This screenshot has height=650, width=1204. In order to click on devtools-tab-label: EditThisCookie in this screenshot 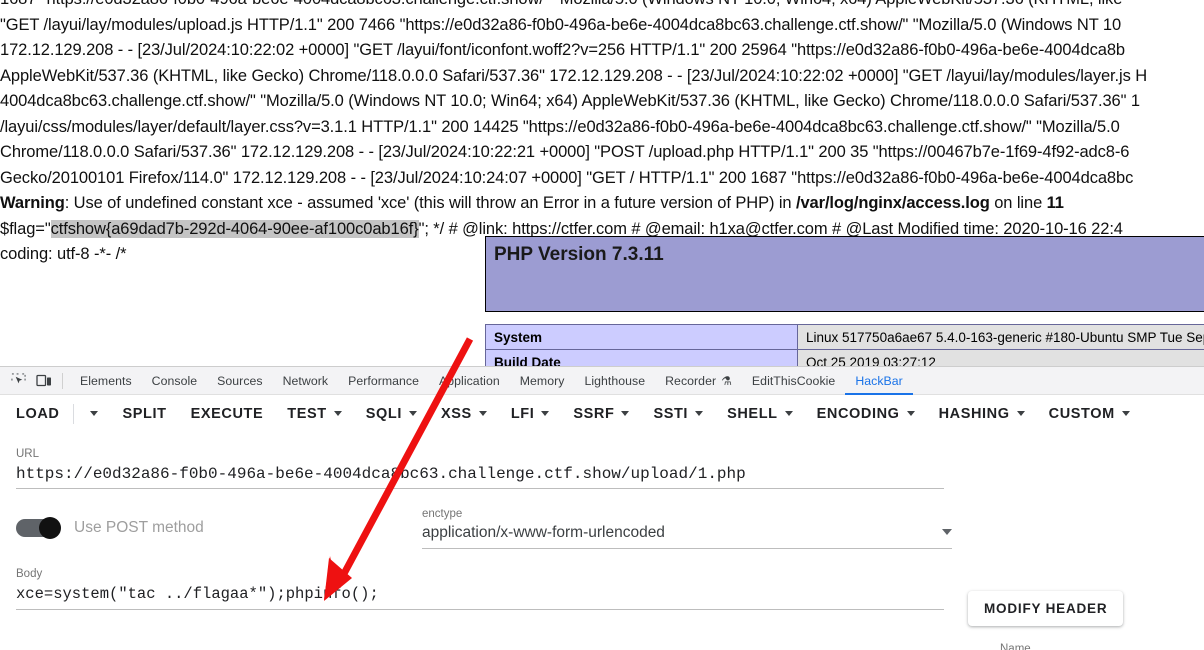, I will do `click(793, 380)`.